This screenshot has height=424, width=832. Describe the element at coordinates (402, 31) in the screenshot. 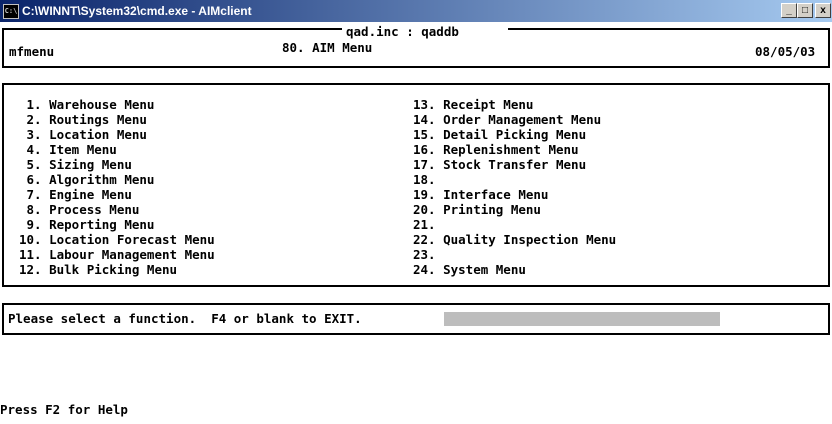

I see `company-database: qad.inc : qaddb` at that location.